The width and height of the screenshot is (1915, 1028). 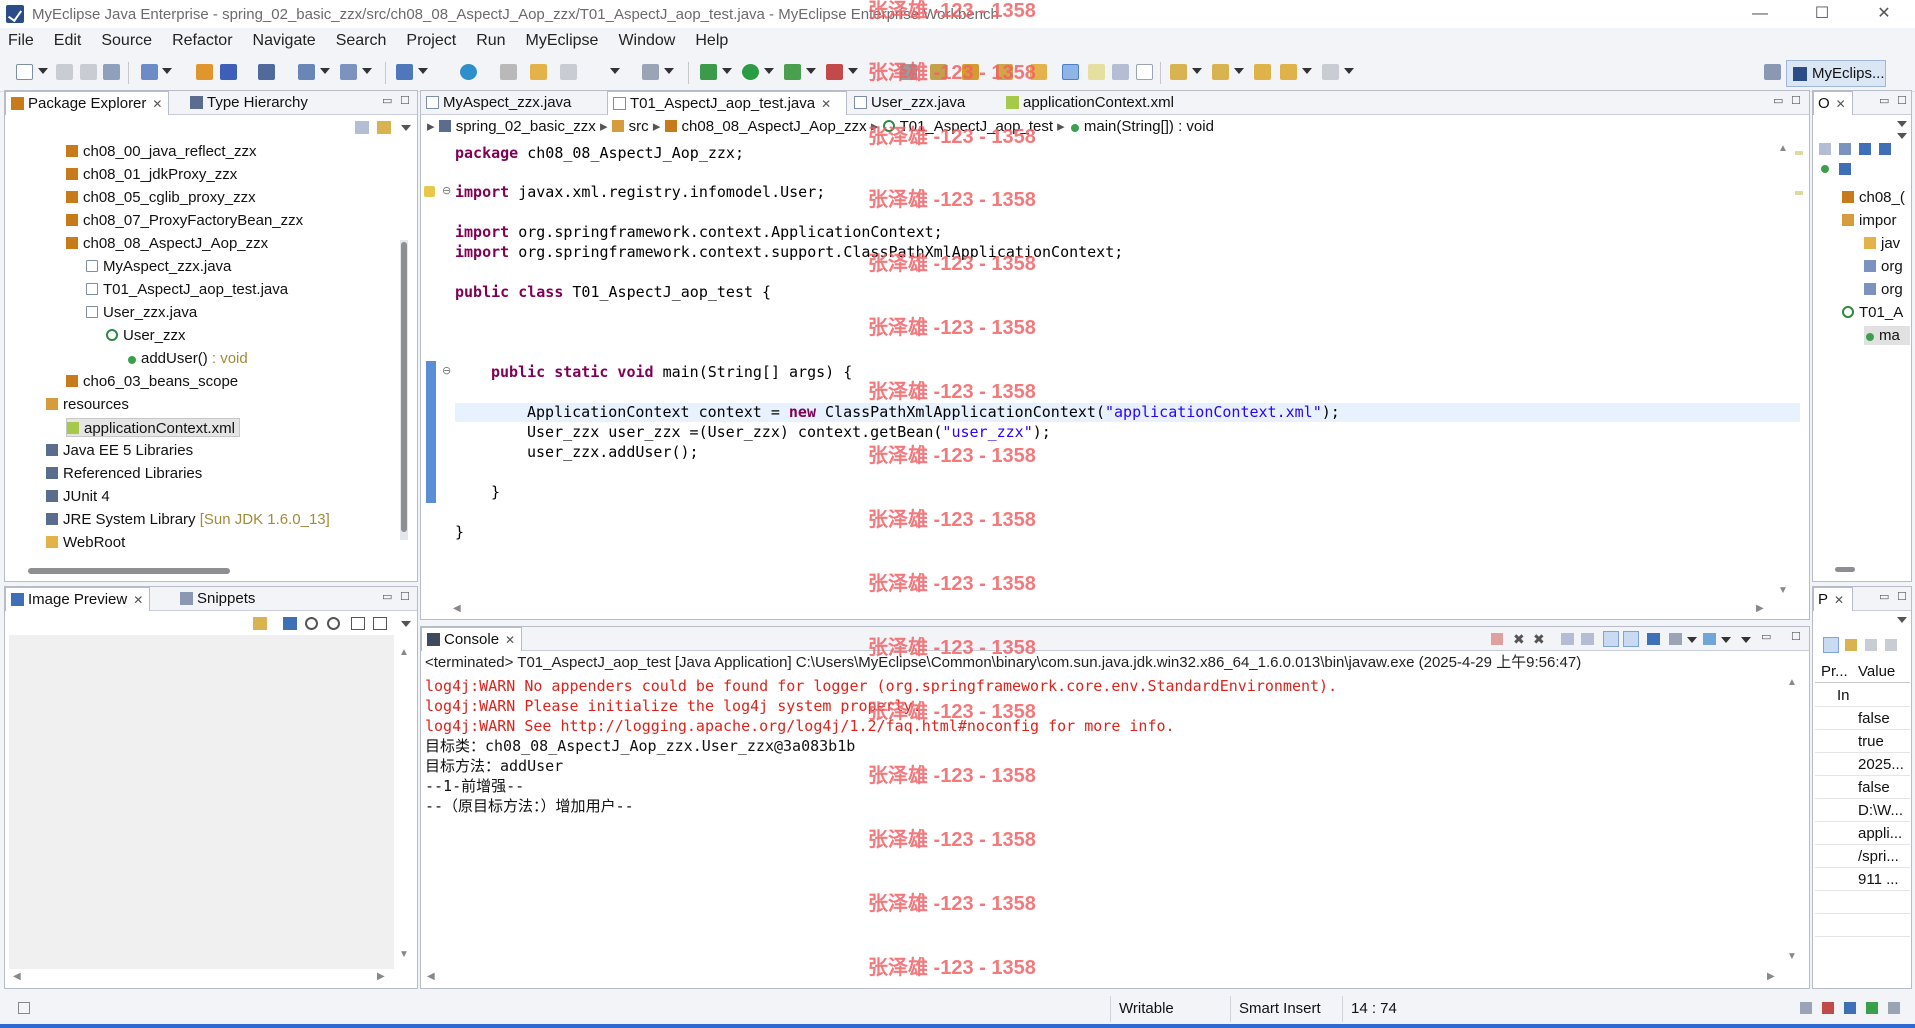 I want to click on forward-dropdown-icon, so click(x=1349, y=71).